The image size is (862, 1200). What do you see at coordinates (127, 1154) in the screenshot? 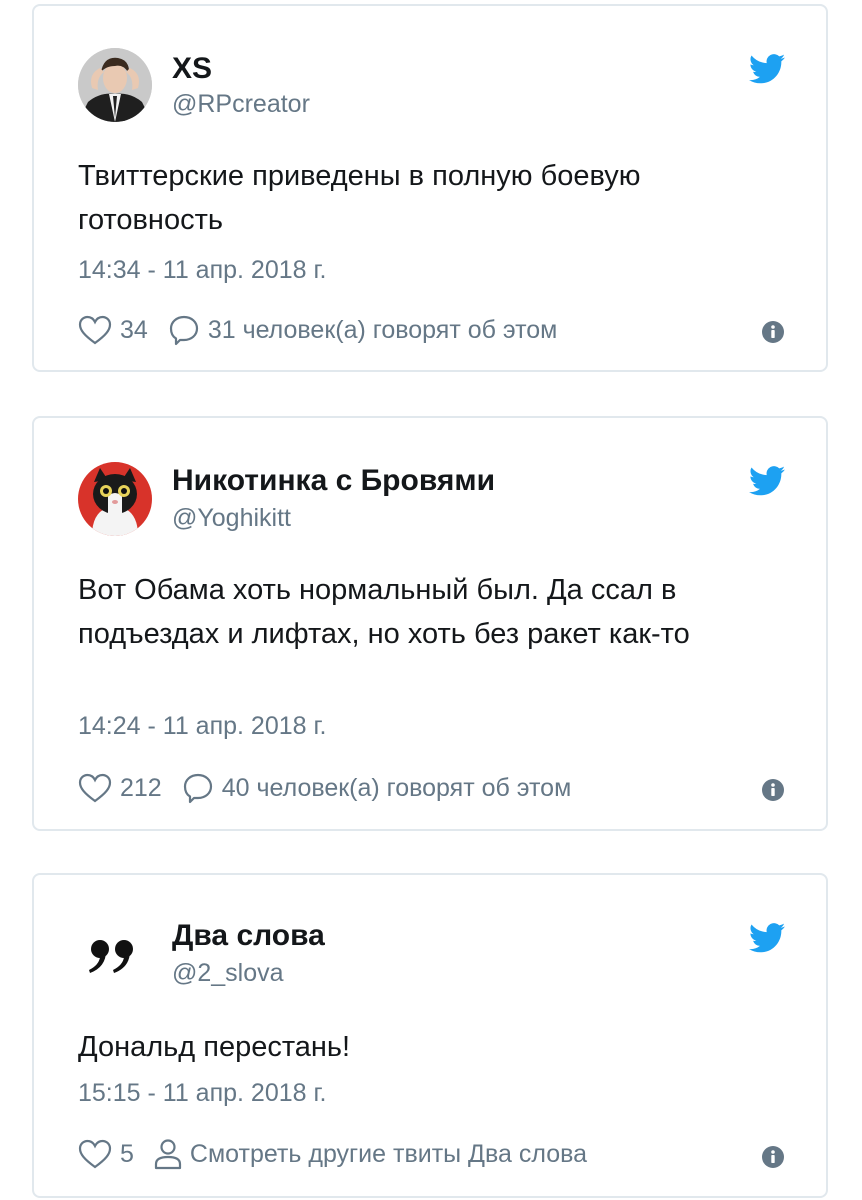
I see `like-count: 5` at bounding box center [127, 1154].